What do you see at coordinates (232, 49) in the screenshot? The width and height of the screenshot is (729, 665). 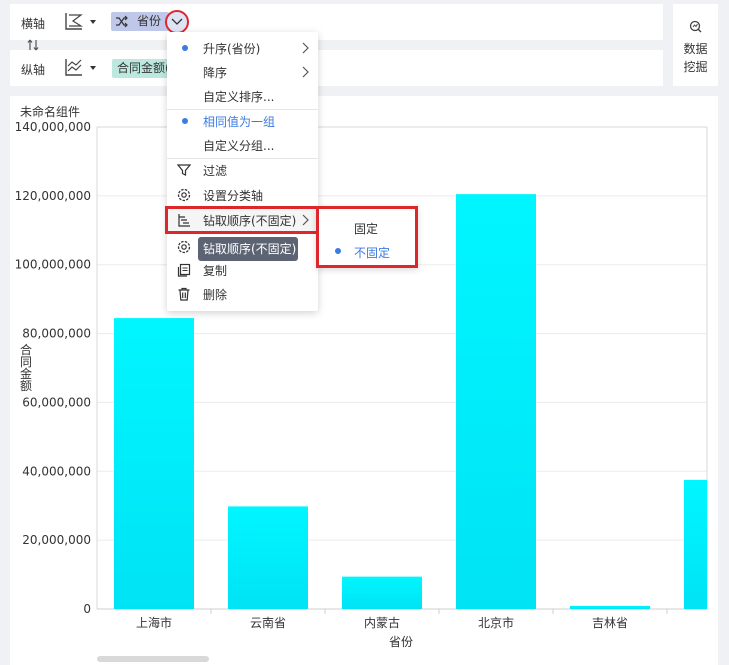 I see `menu-item-label: 升序(省份)` at bounding box center [232, 49].